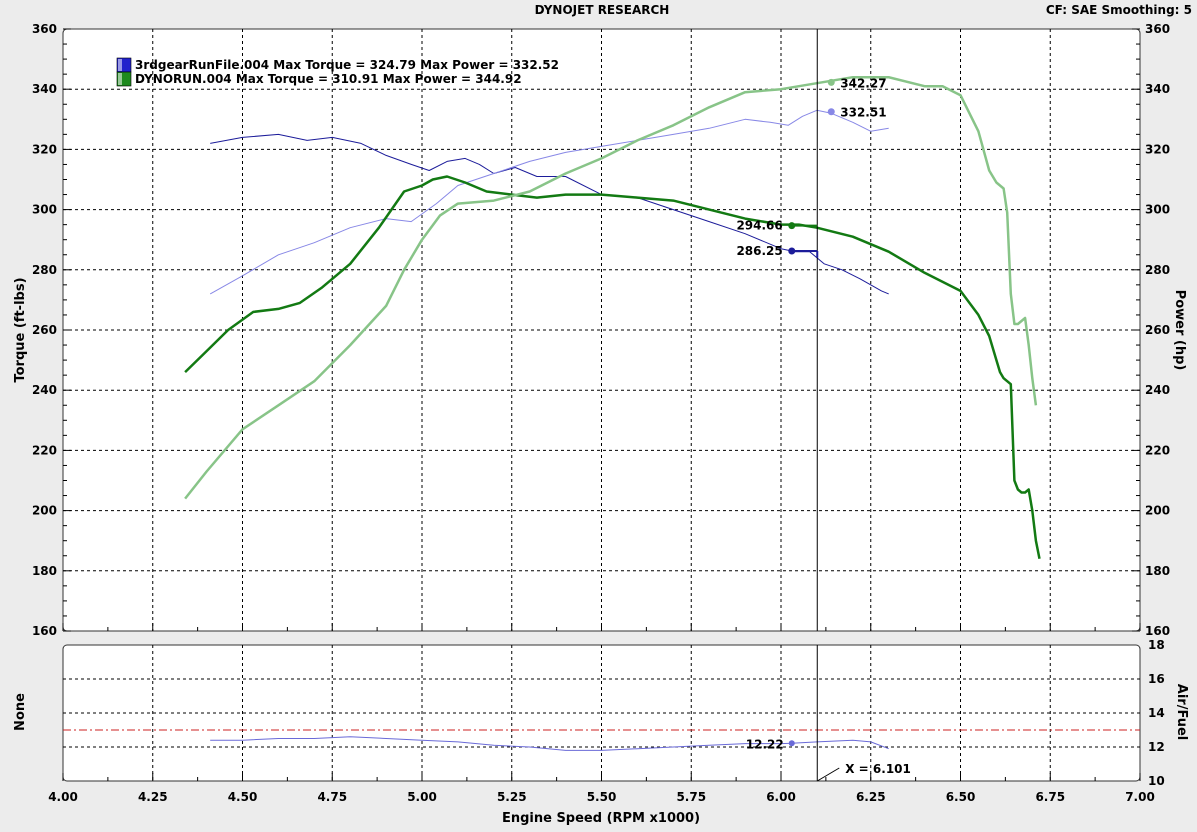 Image resolution: width=1197 pixels, height=832 pixels. I want to click on data-label: 286.25, so click(759, 251).